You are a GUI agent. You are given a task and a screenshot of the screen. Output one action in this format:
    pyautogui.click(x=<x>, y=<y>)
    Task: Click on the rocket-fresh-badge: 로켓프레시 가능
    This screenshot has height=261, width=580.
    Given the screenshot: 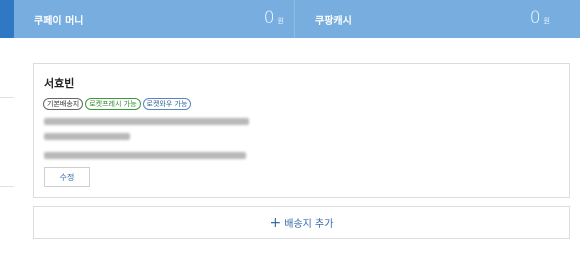 What is the action you would take?
    pyautogui.click(x=113, y=104)
    